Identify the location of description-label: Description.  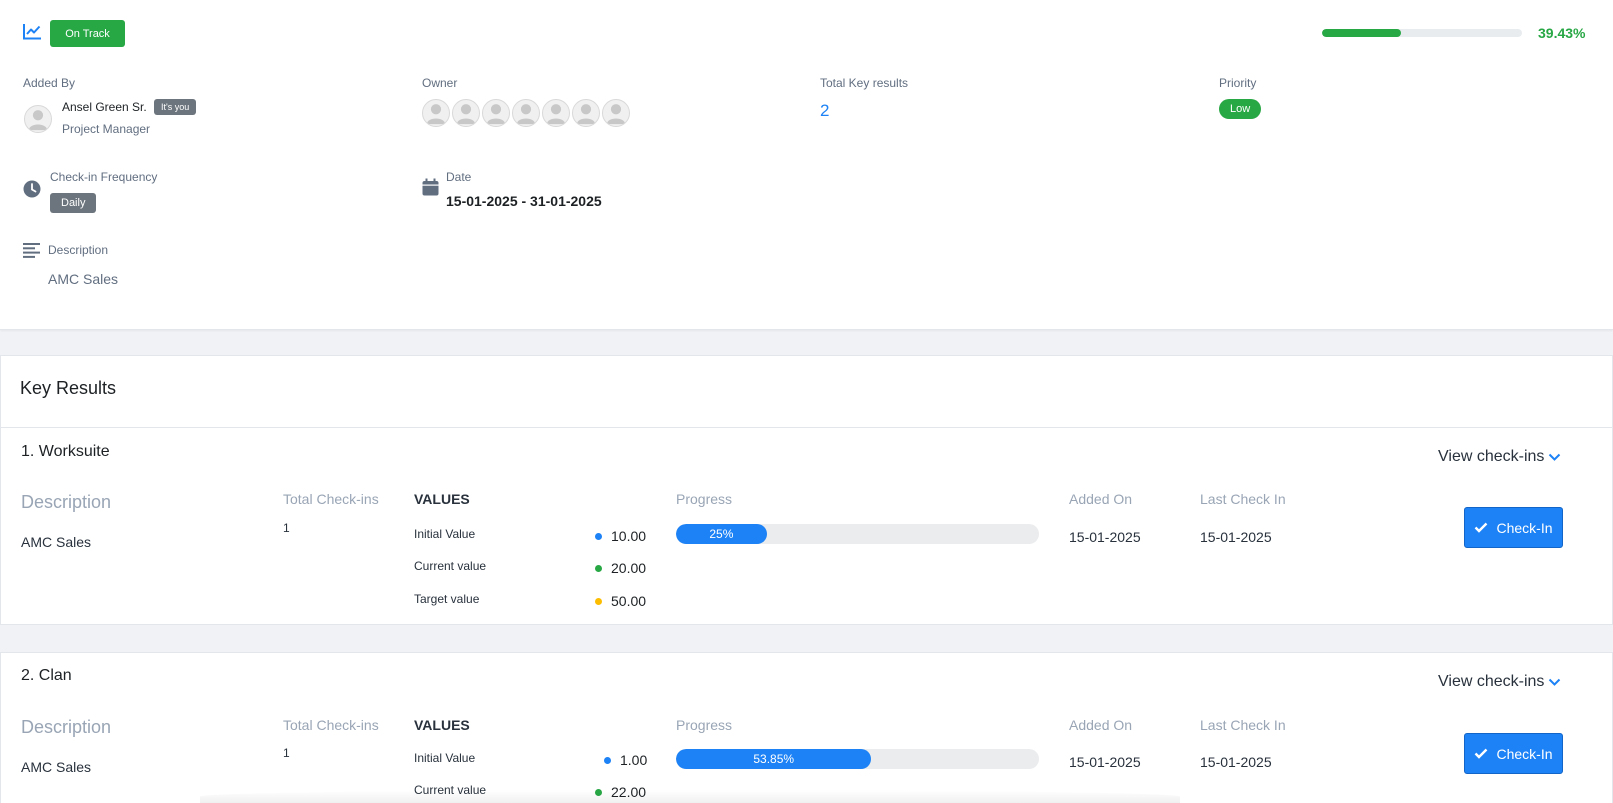
(78, 250).